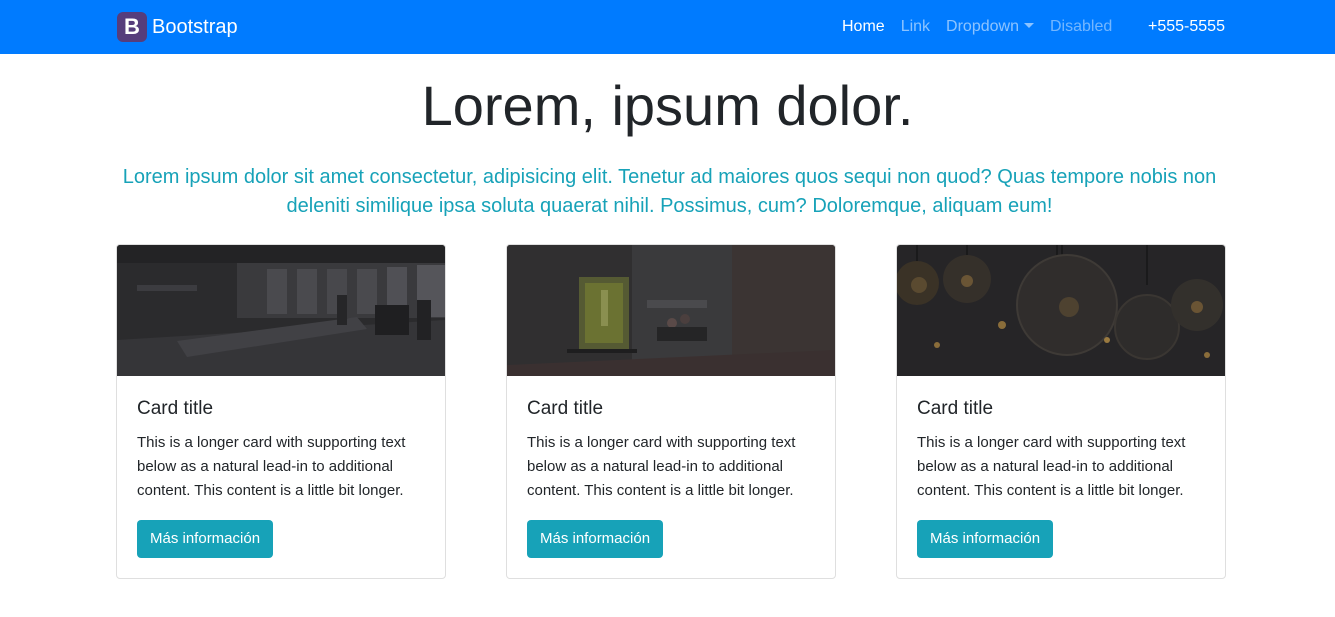 The image size is (1335, 617). What do you see at coordinates (1028, 25) in the screenshot?
I see `caret-down-icon` at bounding box center [1028, 25].